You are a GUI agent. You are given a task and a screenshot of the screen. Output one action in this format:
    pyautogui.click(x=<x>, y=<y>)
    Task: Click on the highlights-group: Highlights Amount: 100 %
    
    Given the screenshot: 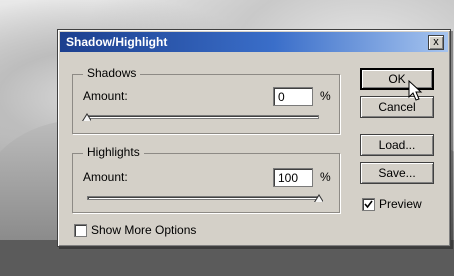 What is the action you would take?
    pyautogui.click(x=206, y=179)
    